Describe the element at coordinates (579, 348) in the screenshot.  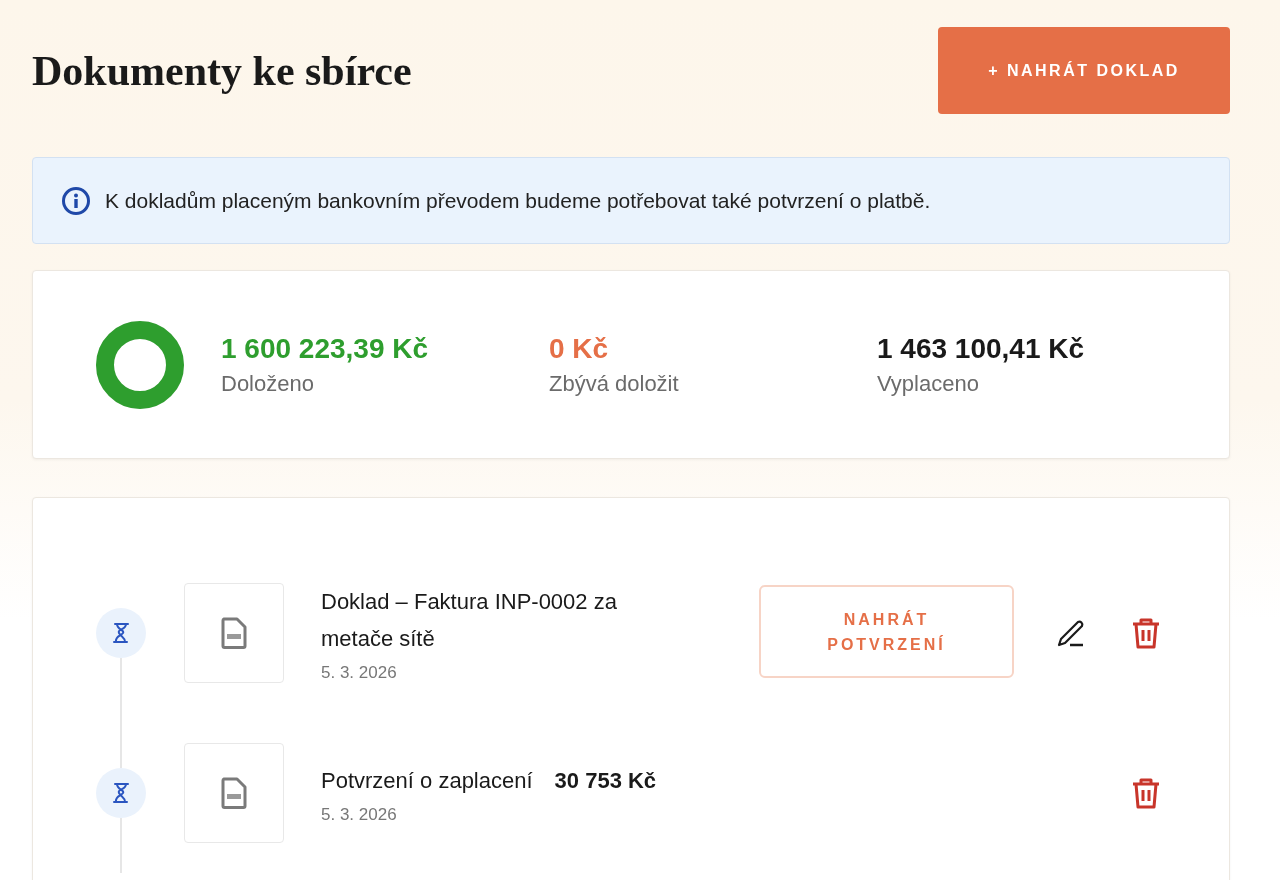
I see `amount-value: 0 Kč` at that location.